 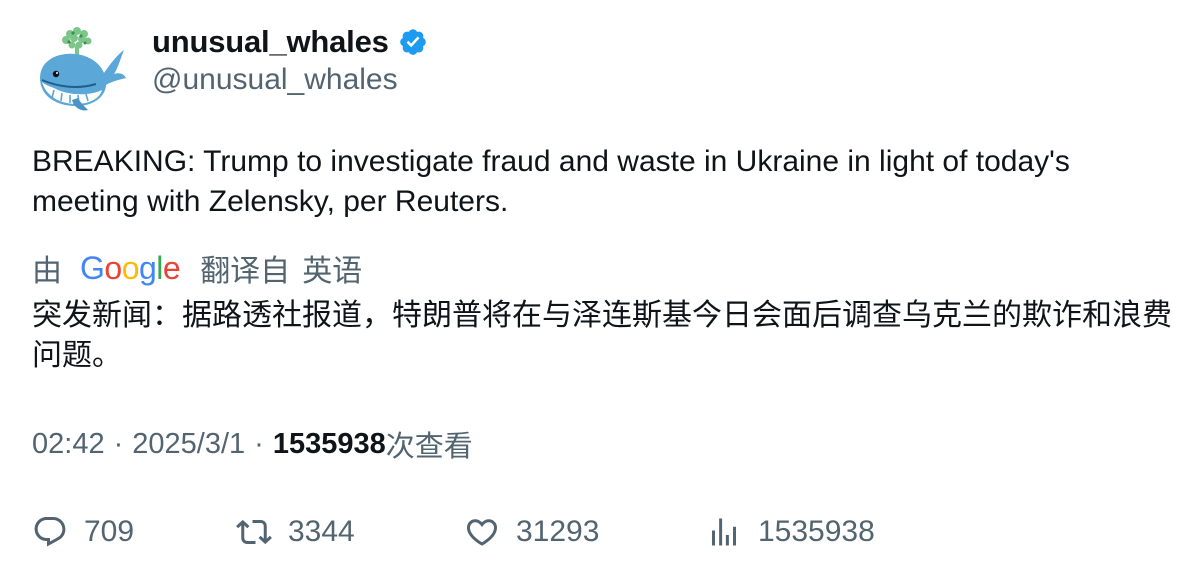 What do you see at coordinates (275, 80) in the screenshot?
I see `author-handle: @unusual_whales` at bounding box center [275, 80].